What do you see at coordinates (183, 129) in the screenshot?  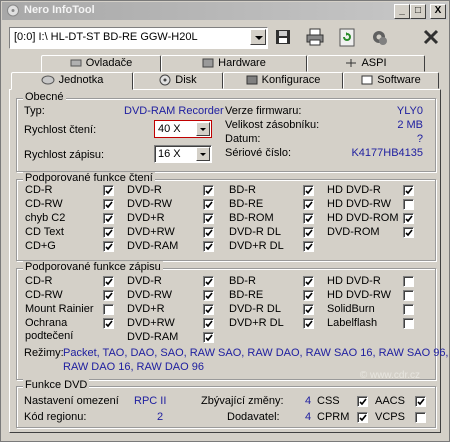 I see `read-speed-select: 40 X` at bounding box center [183, 129].